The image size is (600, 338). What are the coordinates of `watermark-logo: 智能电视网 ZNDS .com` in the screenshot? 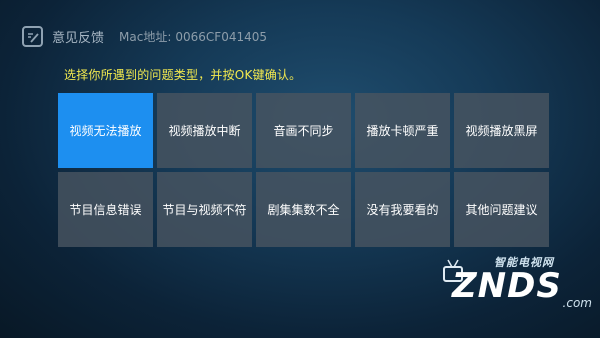 It's located at (517, 284).